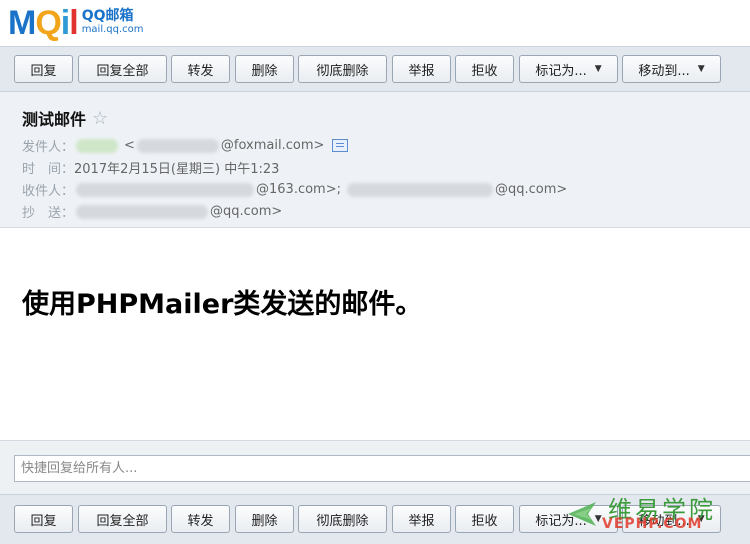 Image resolution: width=750 pixels, height=544 pixels. What do you see at coordinates (246, 211) in the screenshot?
I see `cc-domain: @qq.com>` at bounding box center [246, 211].